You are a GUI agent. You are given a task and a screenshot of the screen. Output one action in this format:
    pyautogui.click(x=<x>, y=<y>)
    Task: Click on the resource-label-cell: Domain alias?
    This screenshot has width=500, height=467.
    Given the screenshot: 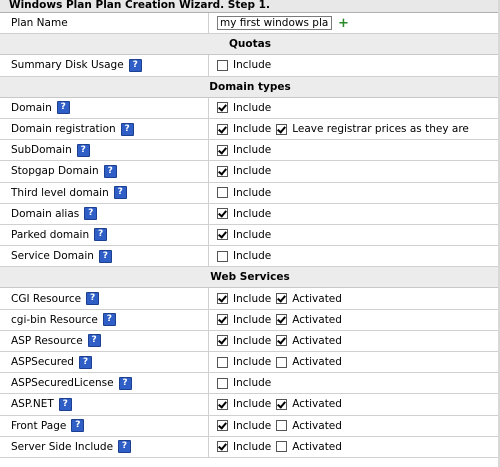 What is the action you would take?
    pyautogui.click(x=104, y=213)
    